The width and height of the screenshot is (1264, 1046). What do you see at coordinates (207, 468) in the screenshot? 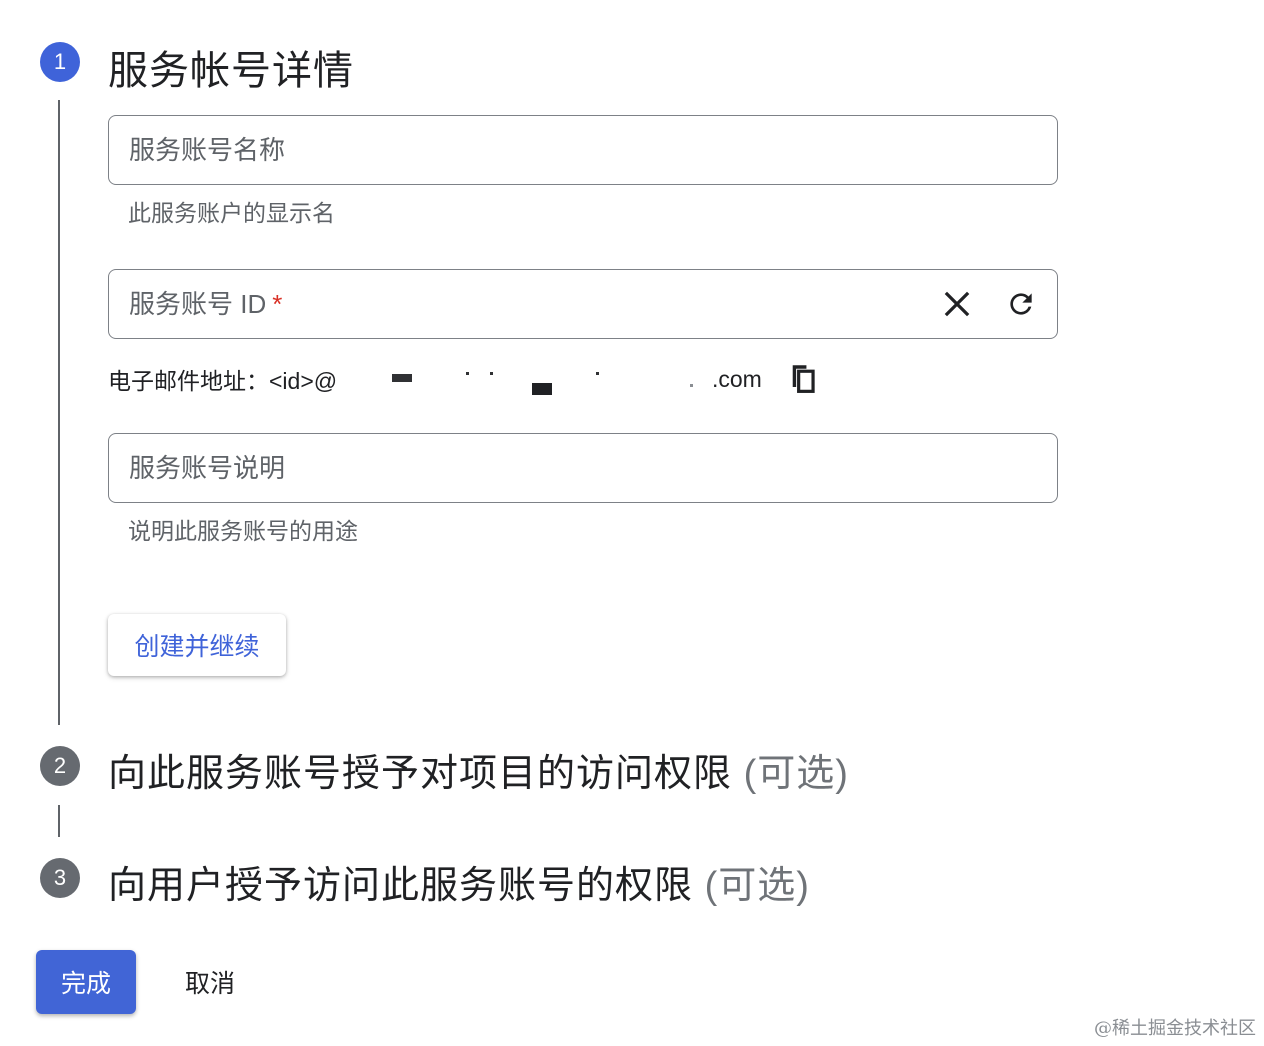
I see `service-account-description-placeholder: 服务账号说明` at bounding box center [207, 468].